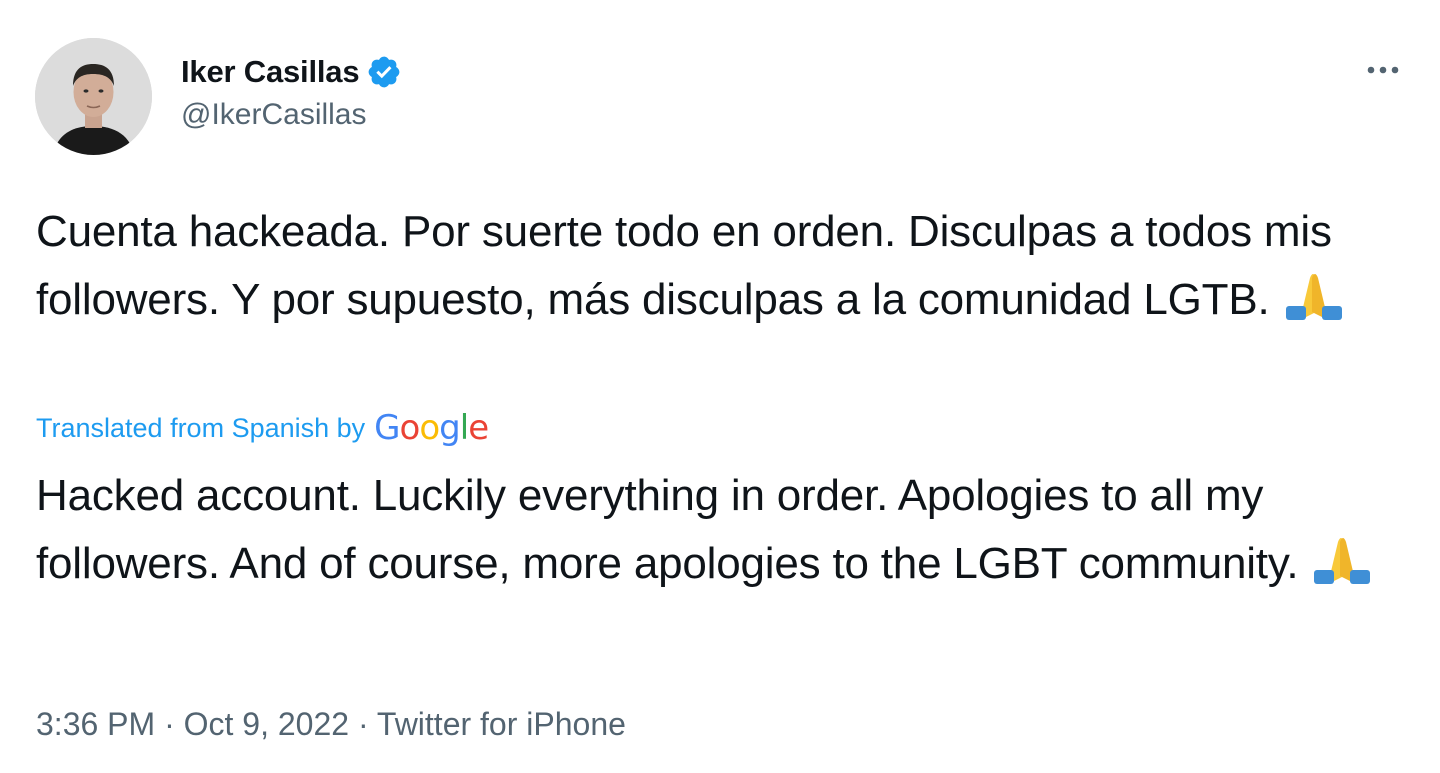 The height and width of the screenshot is (773, 1440). I want to click on avatar, so click(93, 96).